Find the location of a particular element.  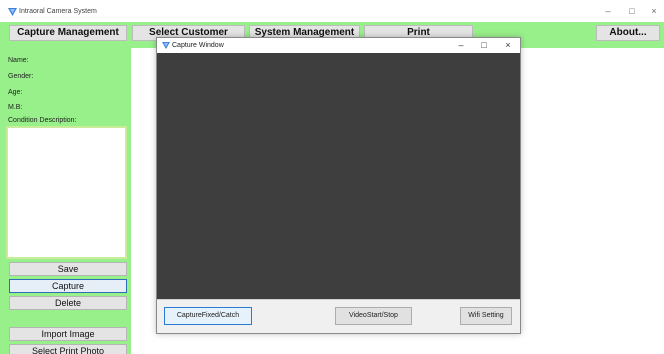

mb-label: M.B: is located at coordinates (15, 107).